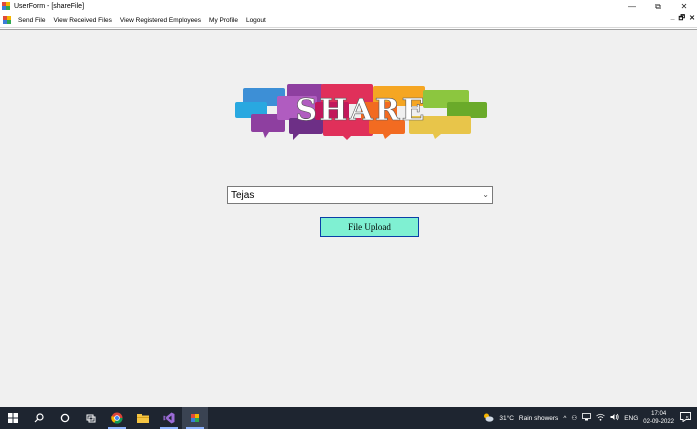 The width and height of the screenshot is (697, 429). I want to click on chrome-icon, so click(117, 418).